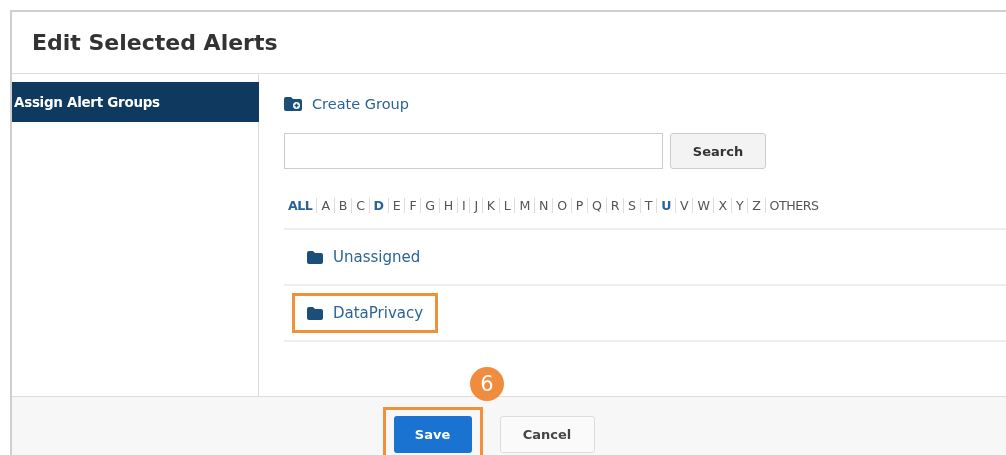  Describe the element at coordinates (525, 205) in the screenshot. I see `letter-filter-link: M` at that location.